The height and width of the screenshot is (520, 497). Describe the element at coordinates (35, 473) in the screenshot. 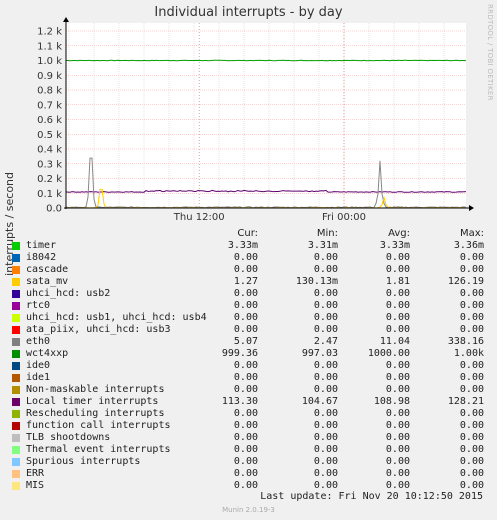

I see `legend-series-name: ERR` at that location.